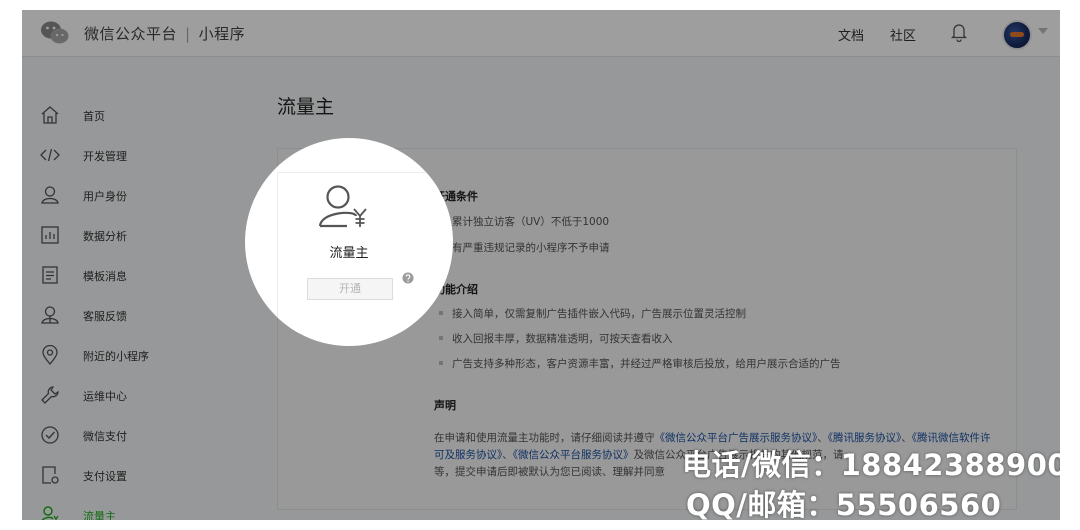 The height and width of the screenshot is (530, 1080). Describe the element at coordinates (50, 115) in the screenshot. I see `home-icon` at that location.